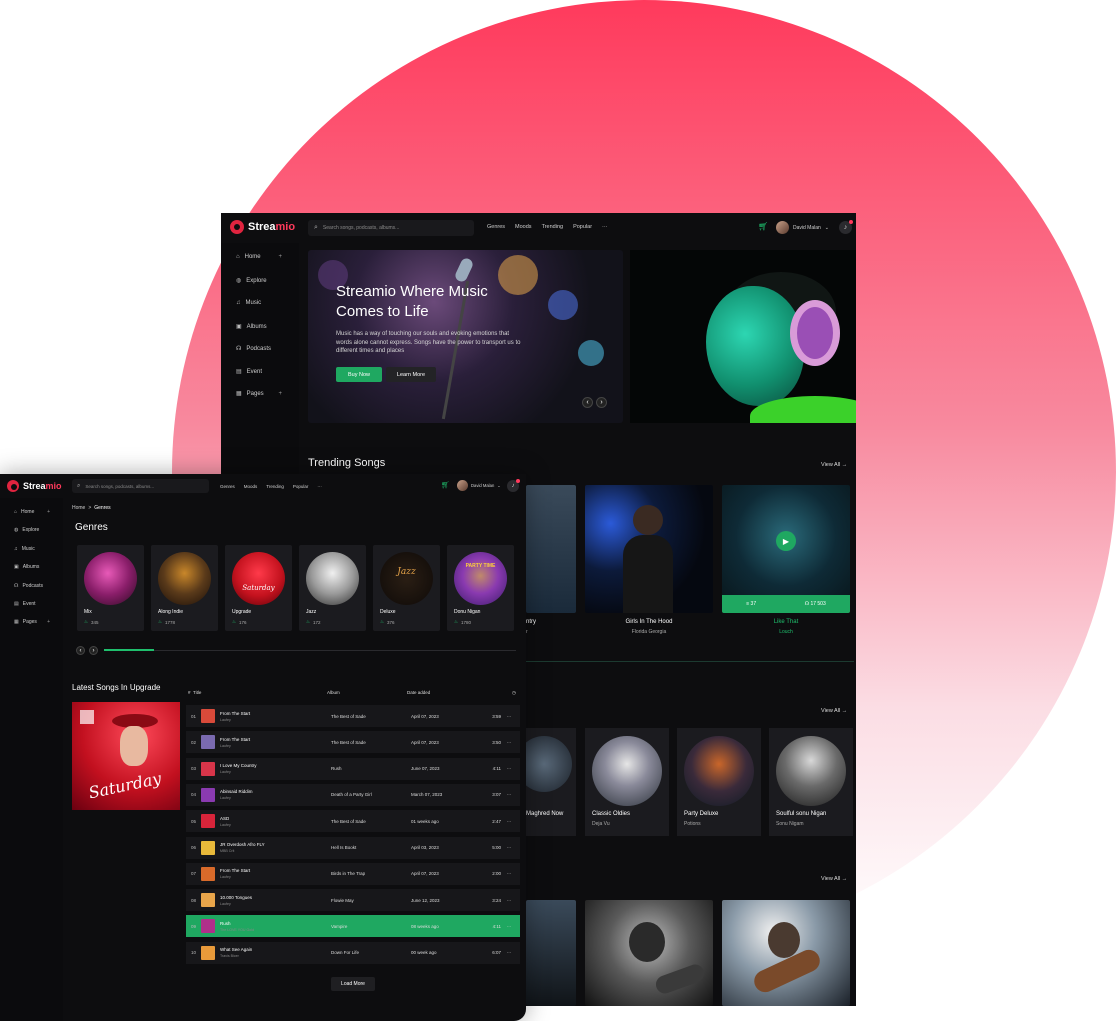 The width and height of the screenshot is (1116, 1021). What do you see at coordinates (601, 402) in the screenshot?
I see `hero-next-button: ›` at bounding box center [601, 402].